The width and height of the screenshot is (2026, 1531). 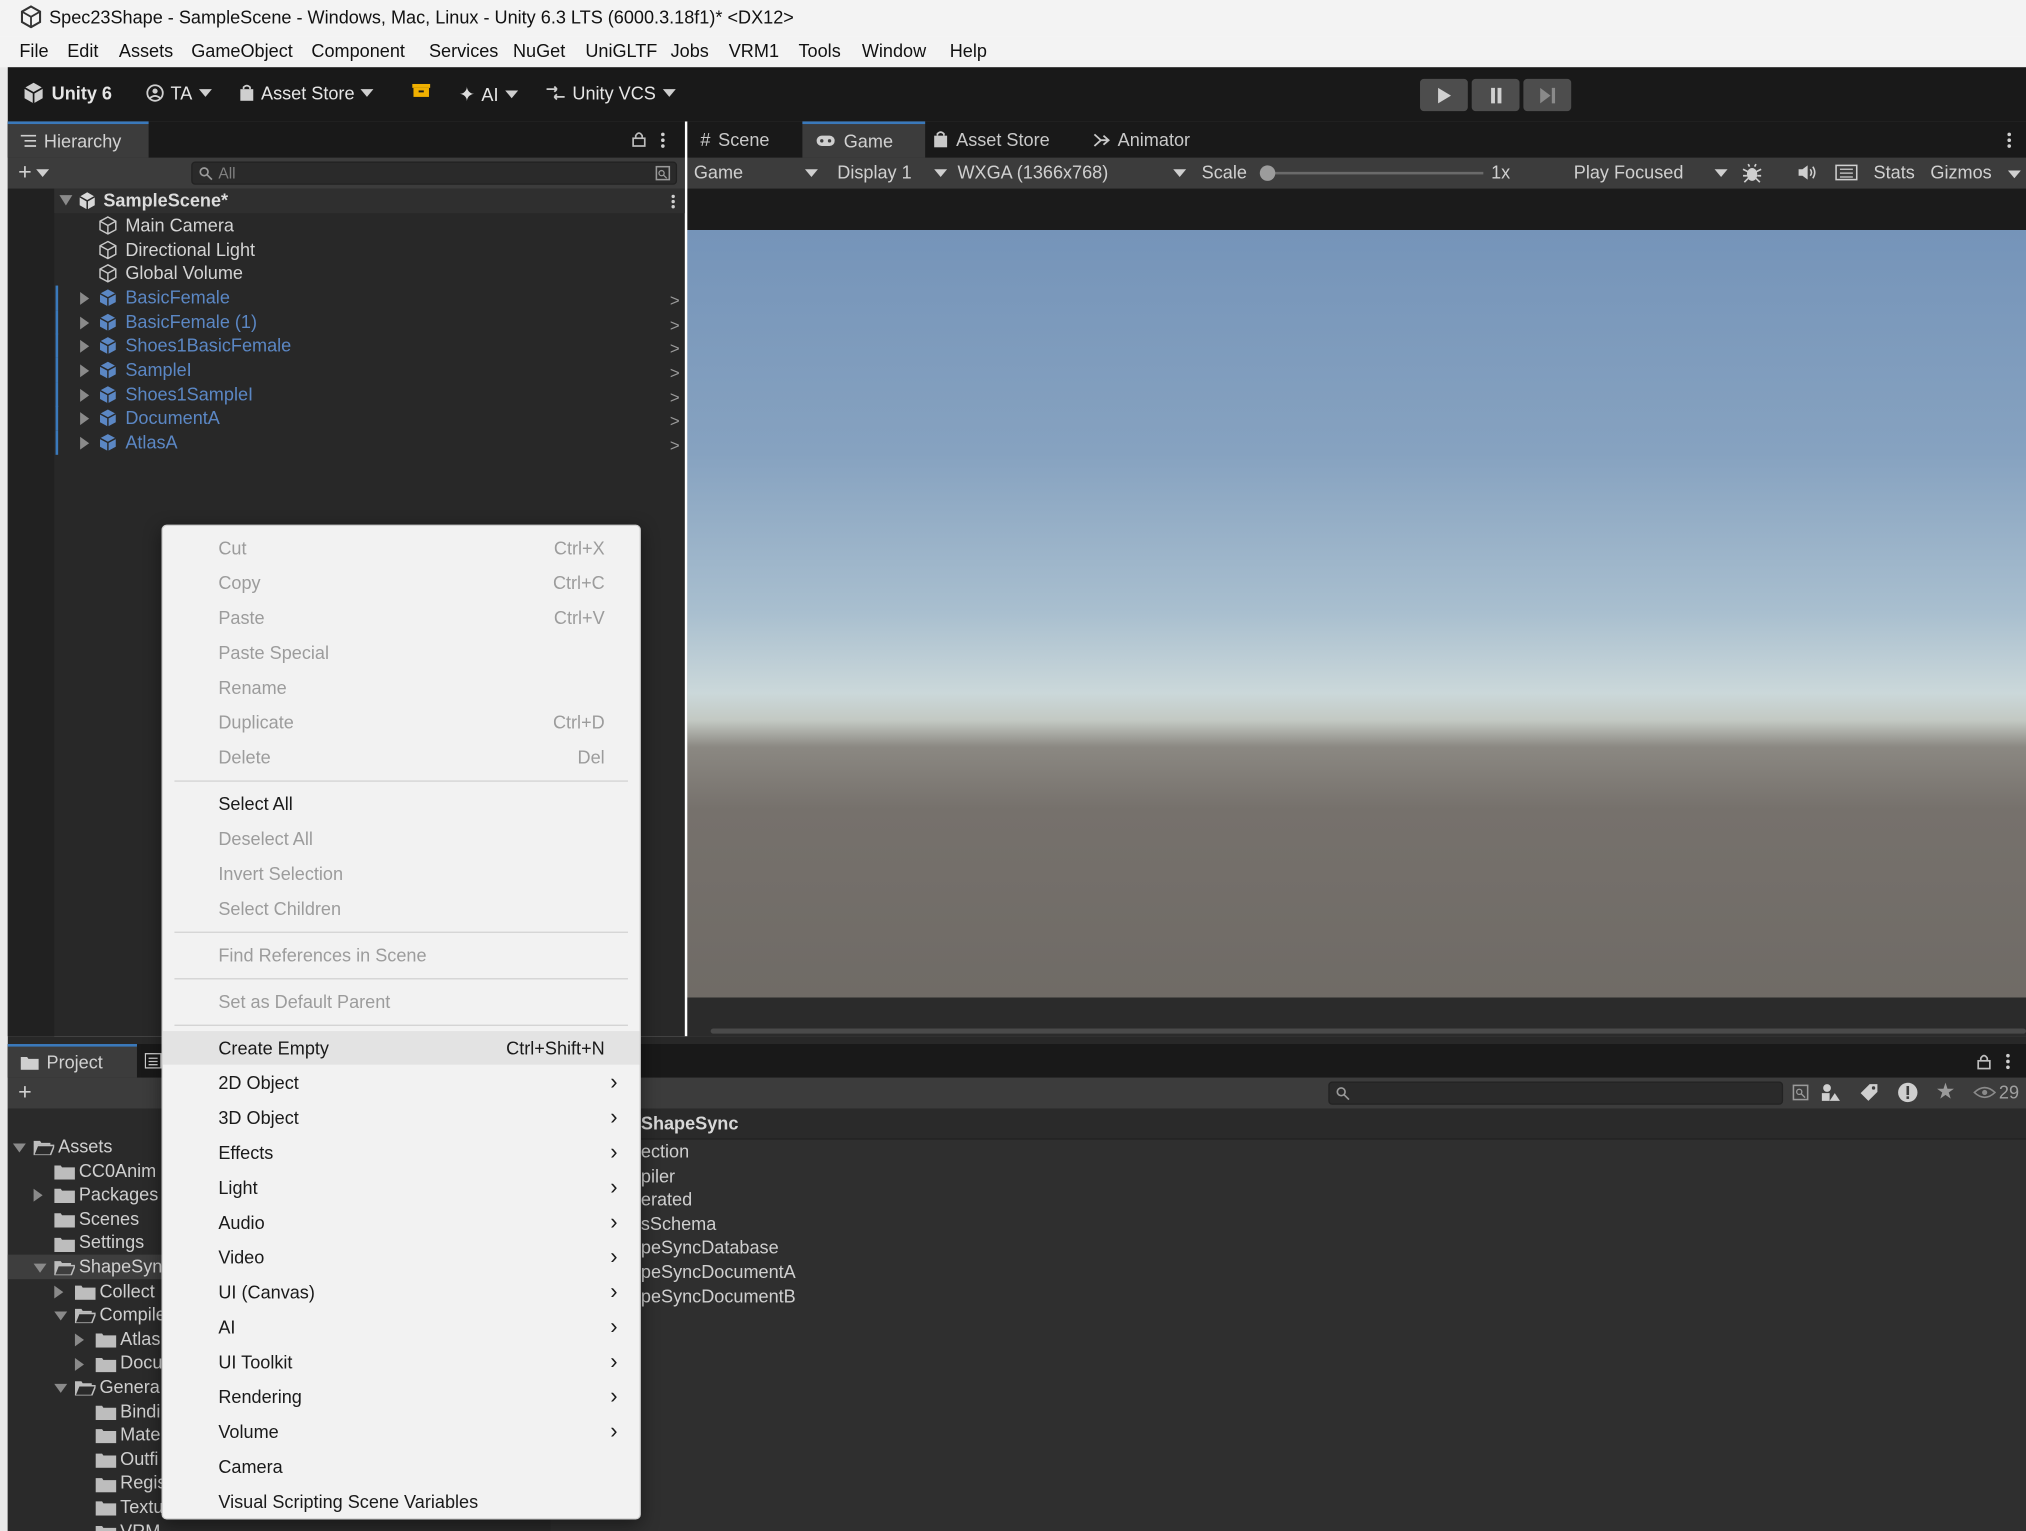 What do you see at coordinates (401, 548) in the screenshot?
I see `menu-item-cut: Cut Ctrl+X` at bounding box center [401, 548].